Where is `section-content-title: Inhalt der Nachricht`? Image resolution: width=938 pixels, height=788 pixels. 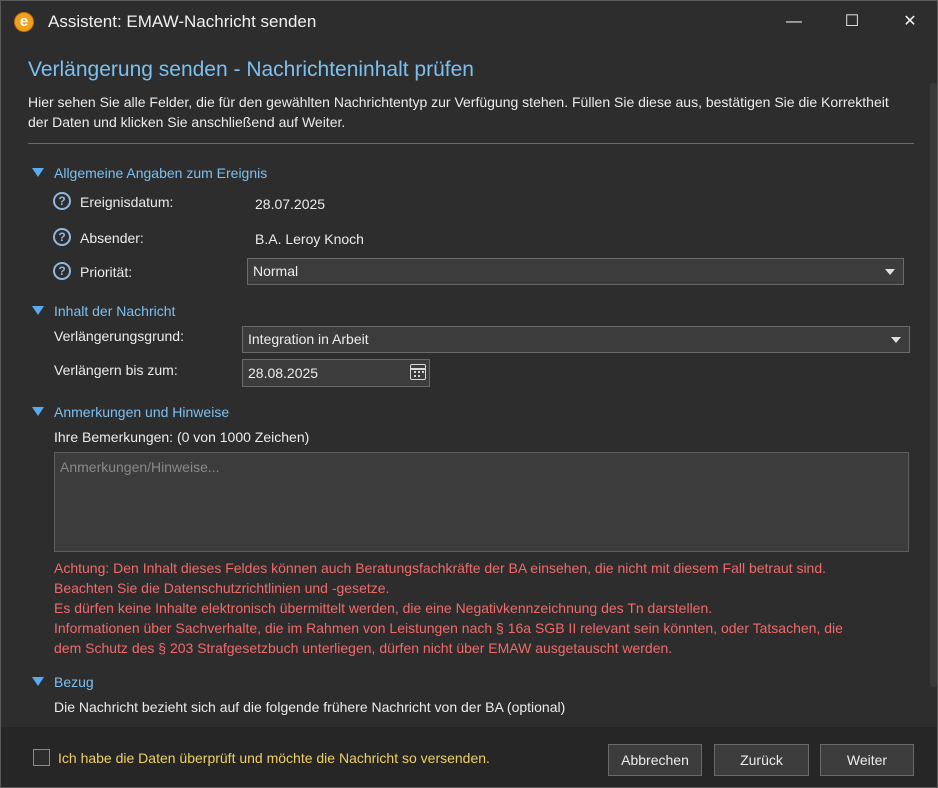 section-content-title: Inhalt der Nachricht is located at coordinates (115, 311).